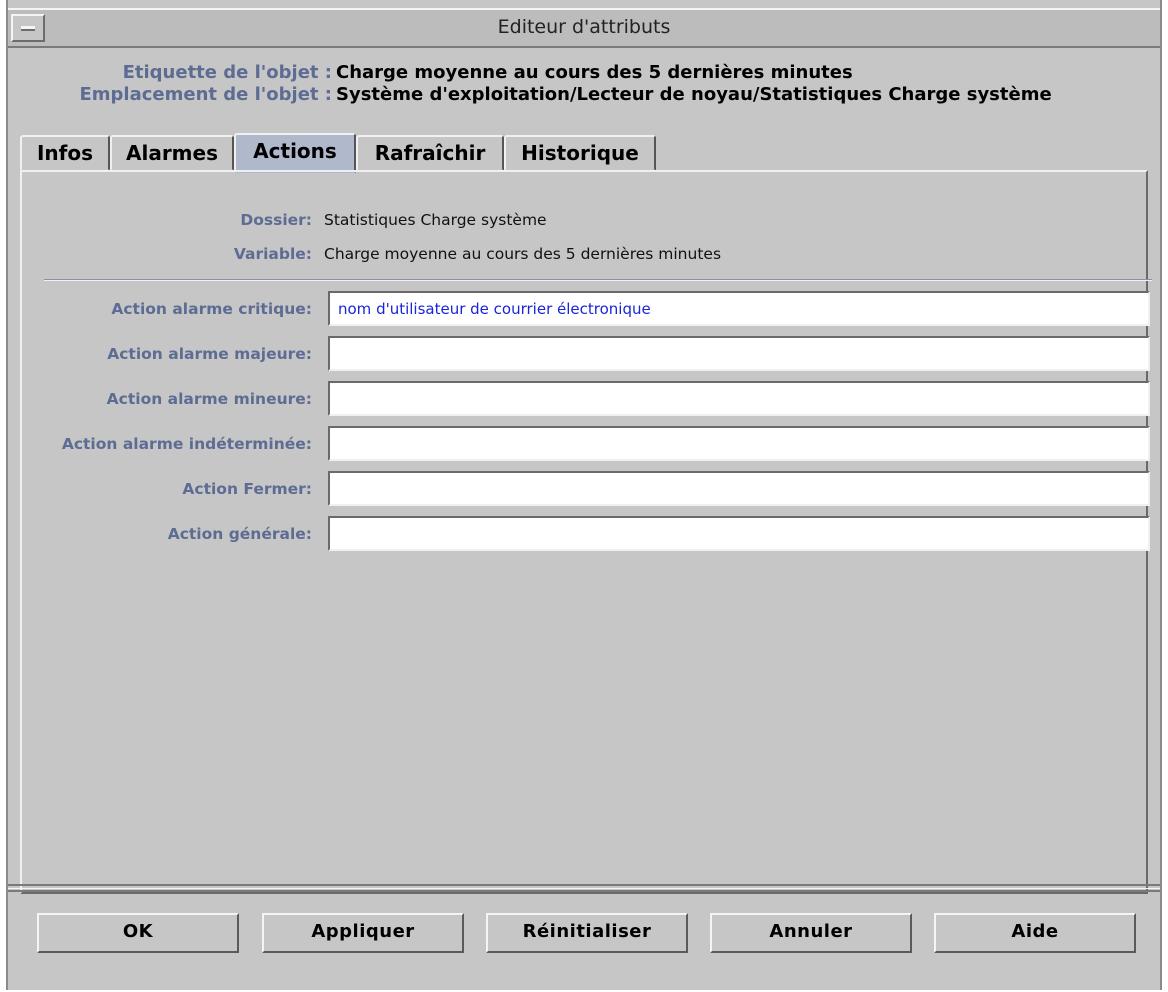 This screenshot has height=992, width=1168. What do you see at coordinates (276, 220) in the screenshot?
I see `folder-label: Dossier:` at bounding box center [276, 220].